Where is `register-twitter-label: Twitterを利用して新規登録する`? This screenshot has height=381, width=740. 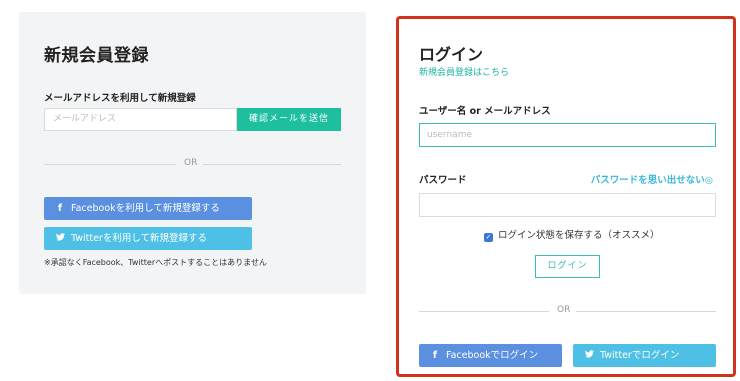 register-twitter-label: Twitterを利用して新規登録する is located at coordinates (139, 238).